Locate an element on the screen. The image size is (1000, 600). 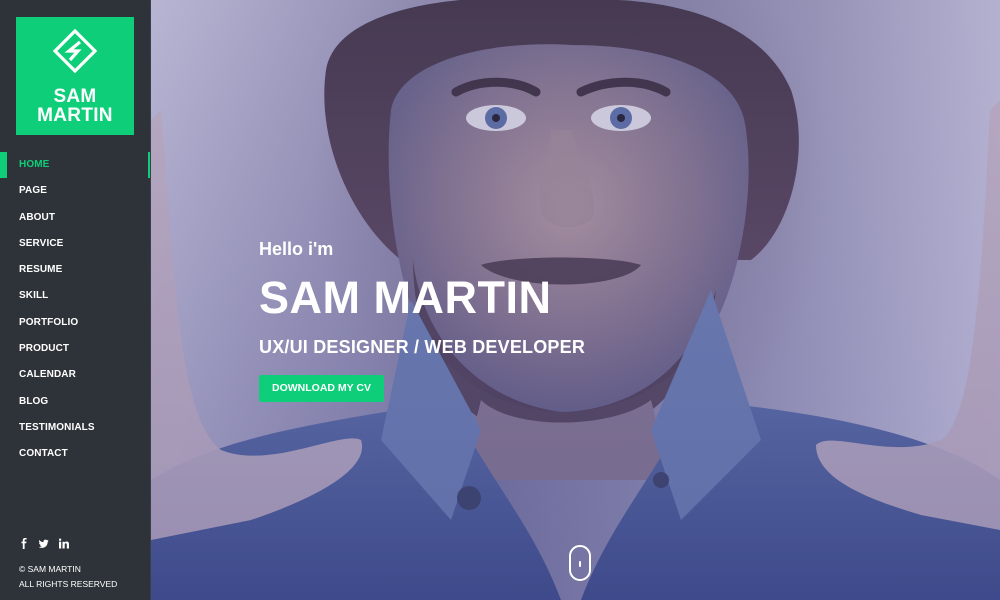
nav-item-service: SERVICE is located at coordinates (75, 244).